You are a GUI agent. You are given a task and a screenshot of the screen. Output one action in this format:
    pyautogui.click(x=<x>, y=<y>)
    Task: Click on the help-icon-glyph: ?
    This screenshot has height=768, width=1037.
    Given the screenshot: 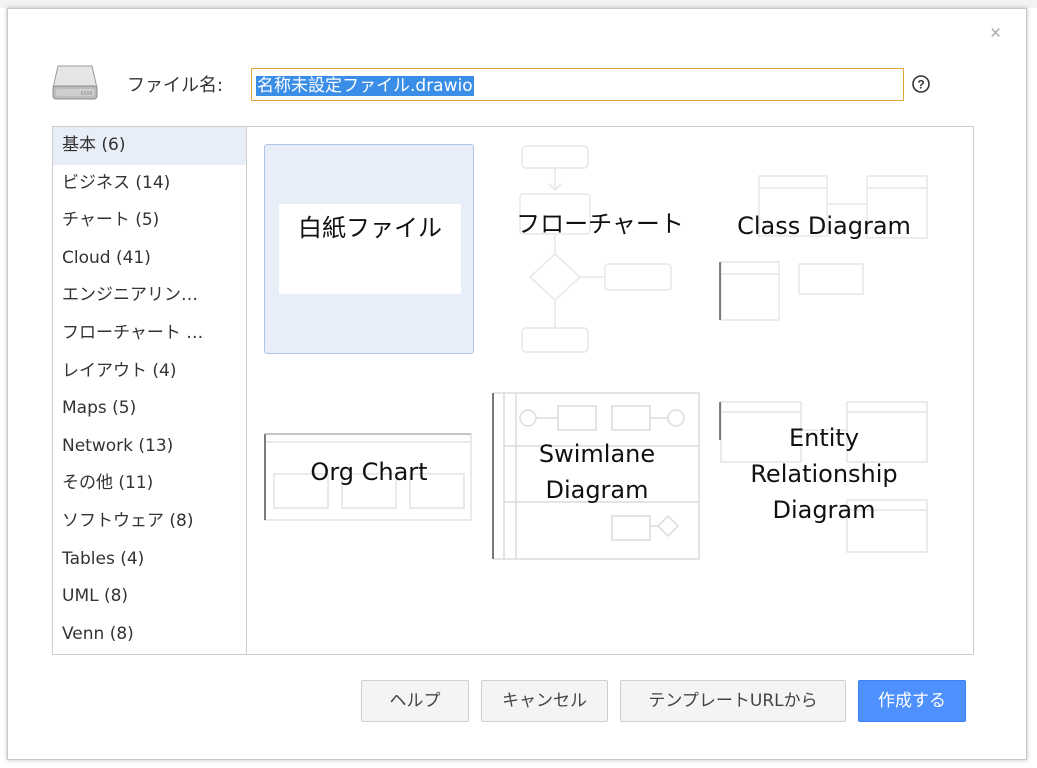 What is the action you would take?
    pyautogui.click(x=920, y=85)
    